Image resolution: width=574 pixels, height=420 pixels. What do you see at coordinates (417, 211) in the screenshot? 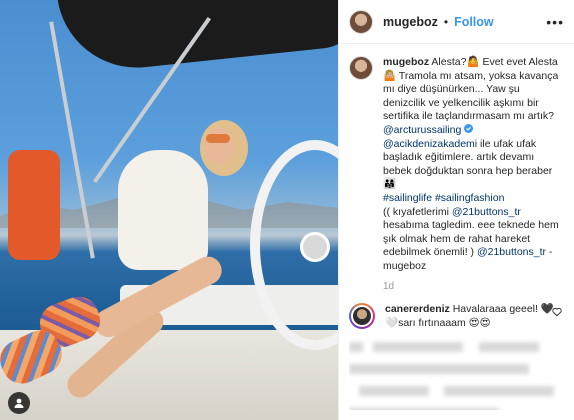
I see `caption-body: (( kıyafetlerimi` at bounding box center [417, 211].